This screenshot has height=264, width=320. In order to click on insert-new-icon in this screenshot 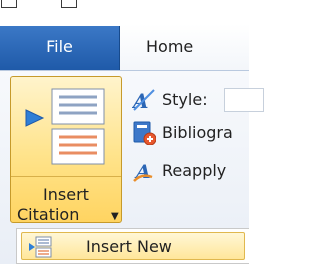, I will do `click(40, 247)`.